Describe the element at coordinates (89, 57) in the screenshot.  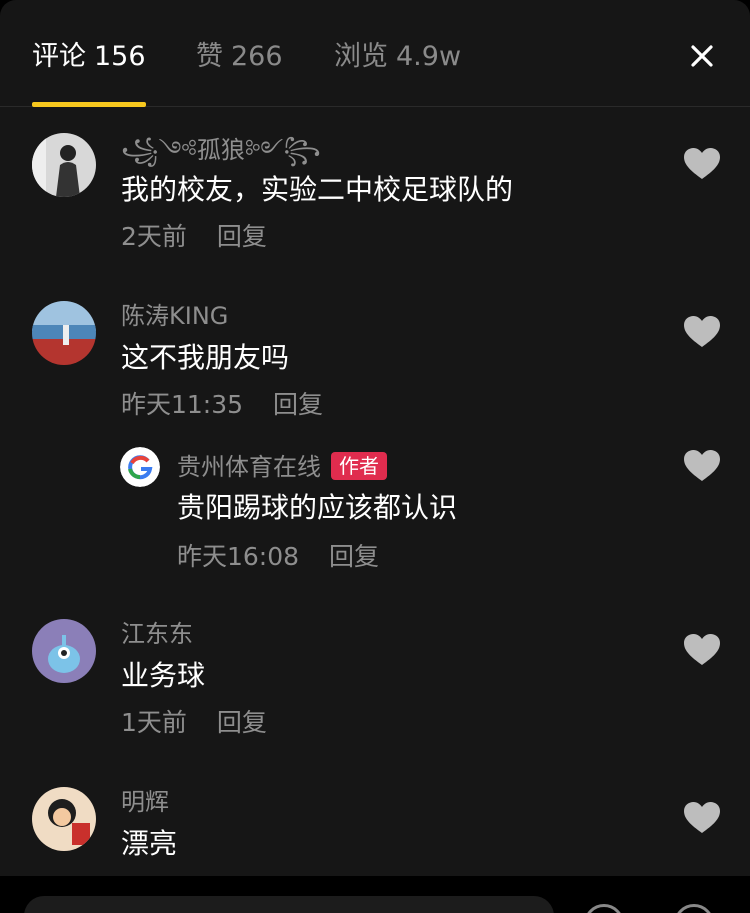
I see `tab-comments: 评论 156` at that location.